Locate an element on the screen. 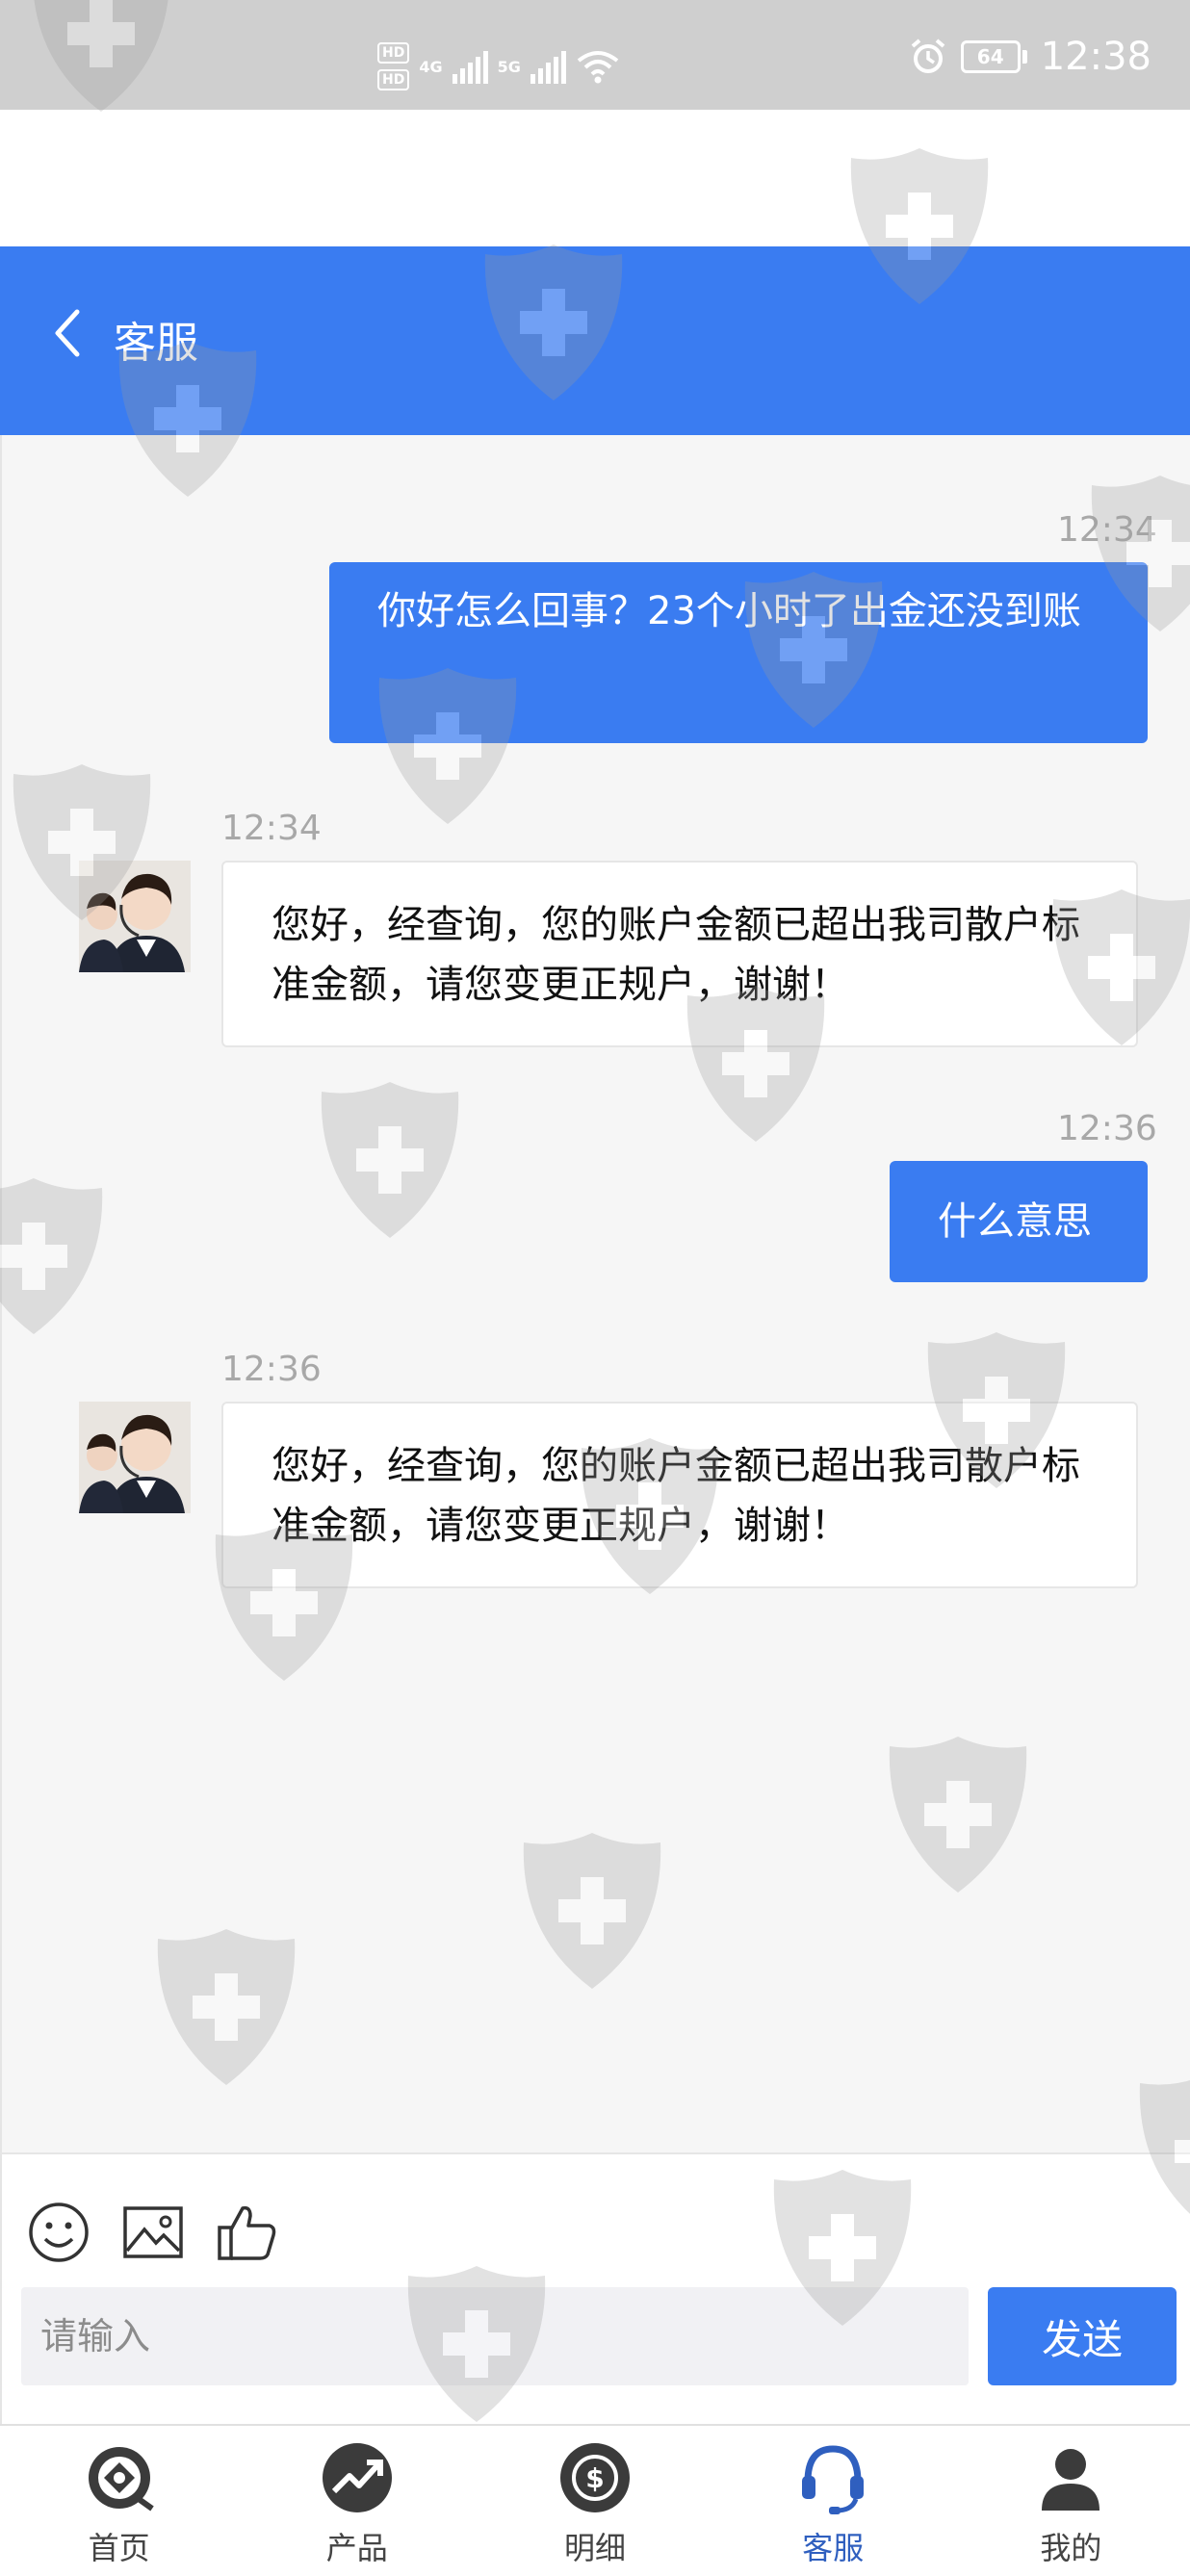 The image size is (1190, 2576). trend-chart-icon is located at coordinates (357, 2477).